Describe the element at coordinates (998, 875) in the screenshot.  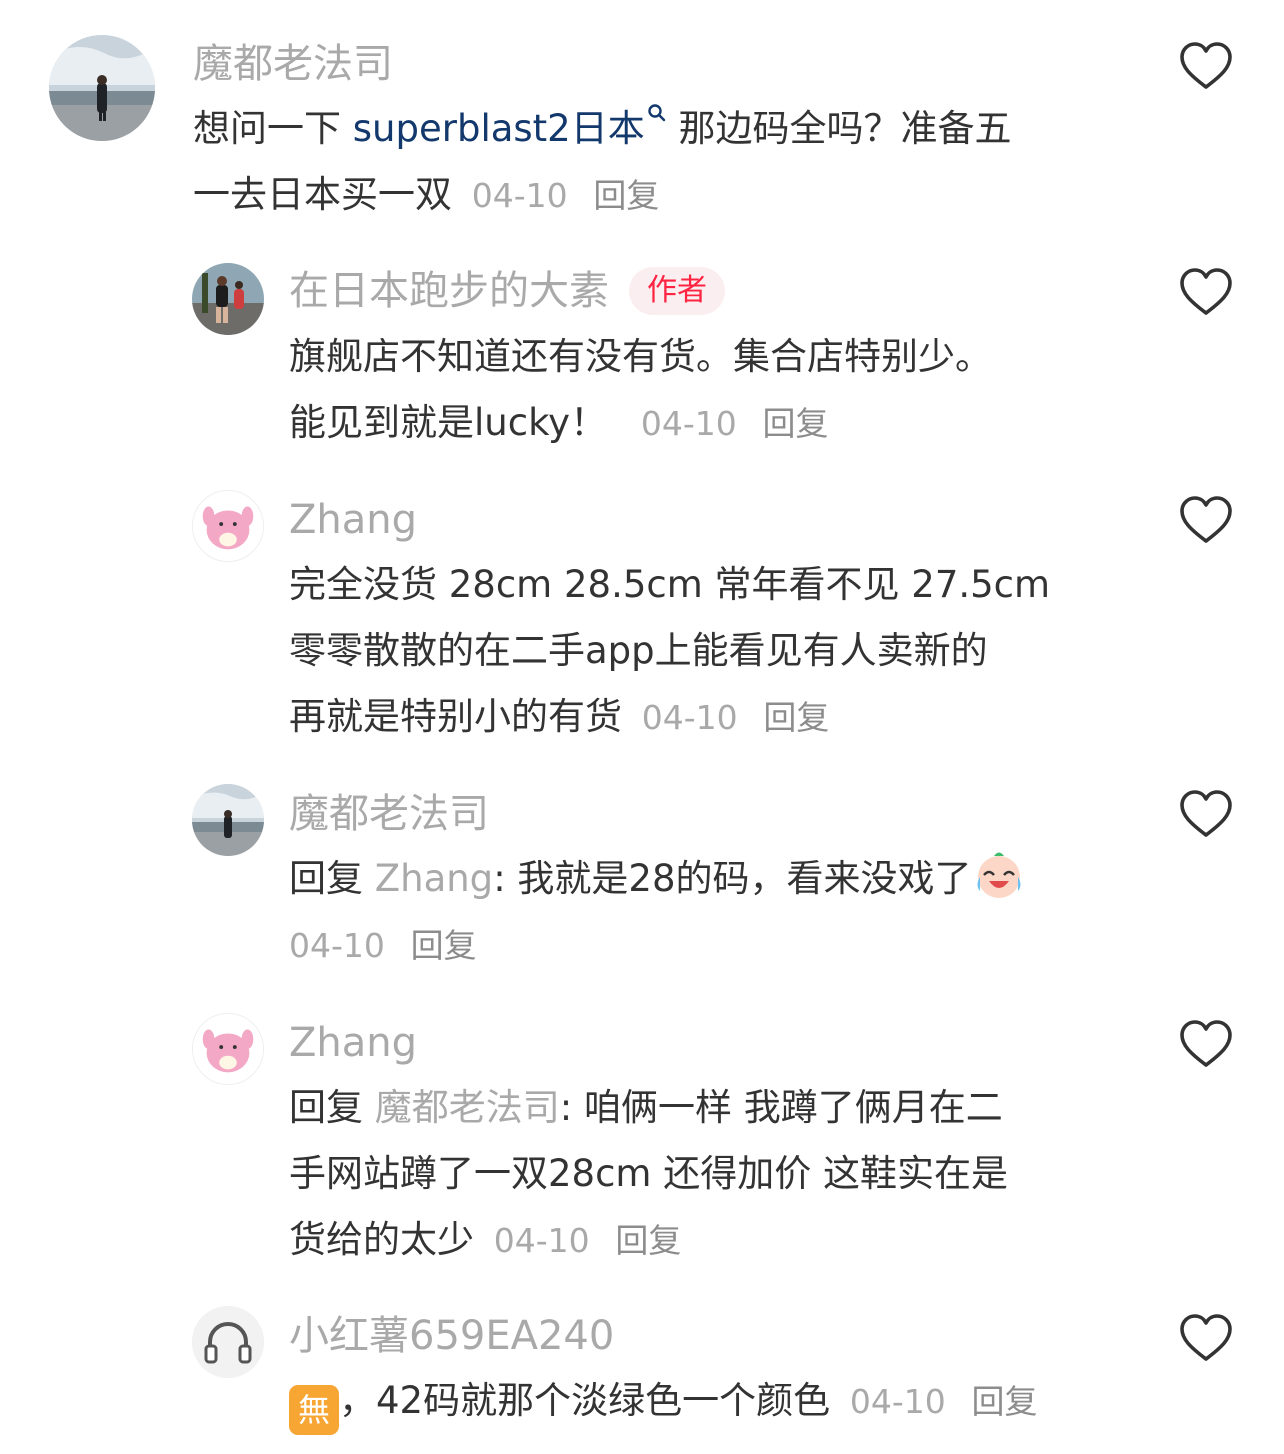
I see `crying-laughing-face-emoji` at that location.